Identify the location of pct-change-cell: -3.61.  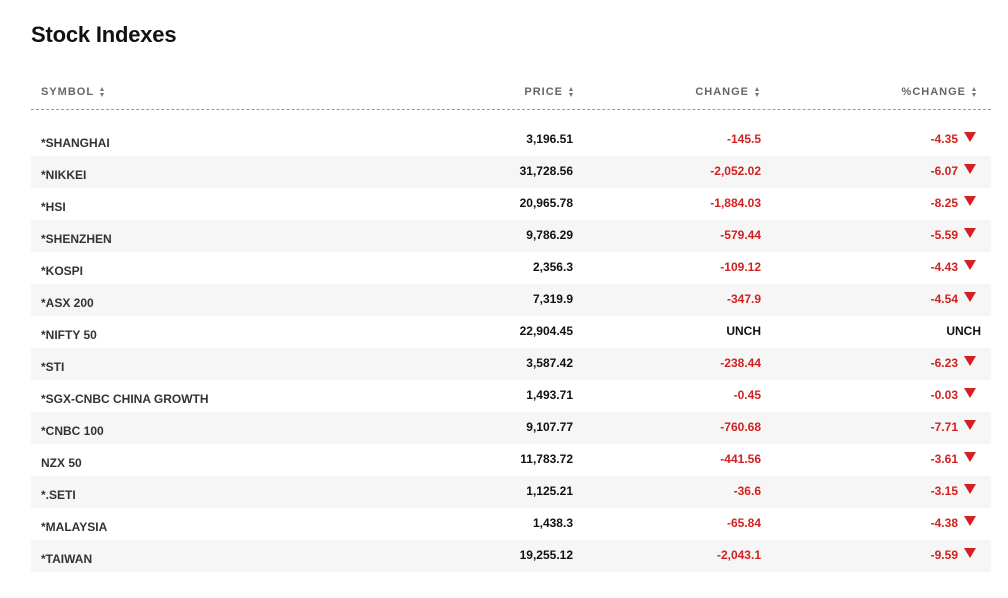
(953, 459).